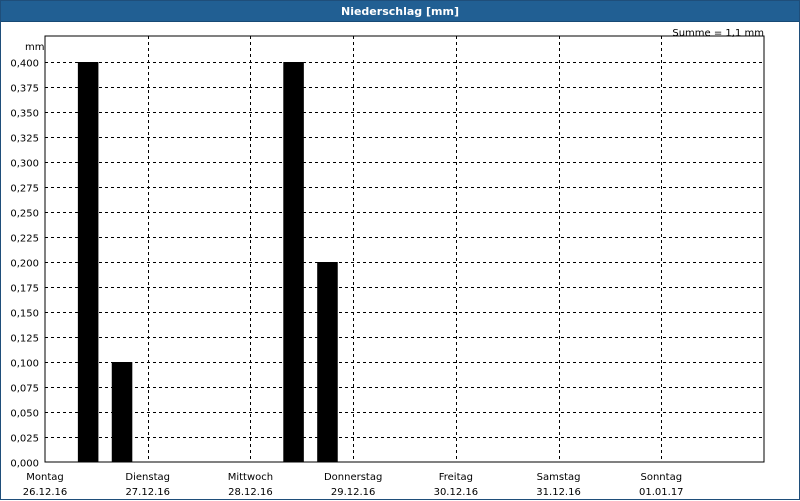 This screenshot has width=800, height=501. I want to click on y-tick-label: 0,375, so click(24, 89).